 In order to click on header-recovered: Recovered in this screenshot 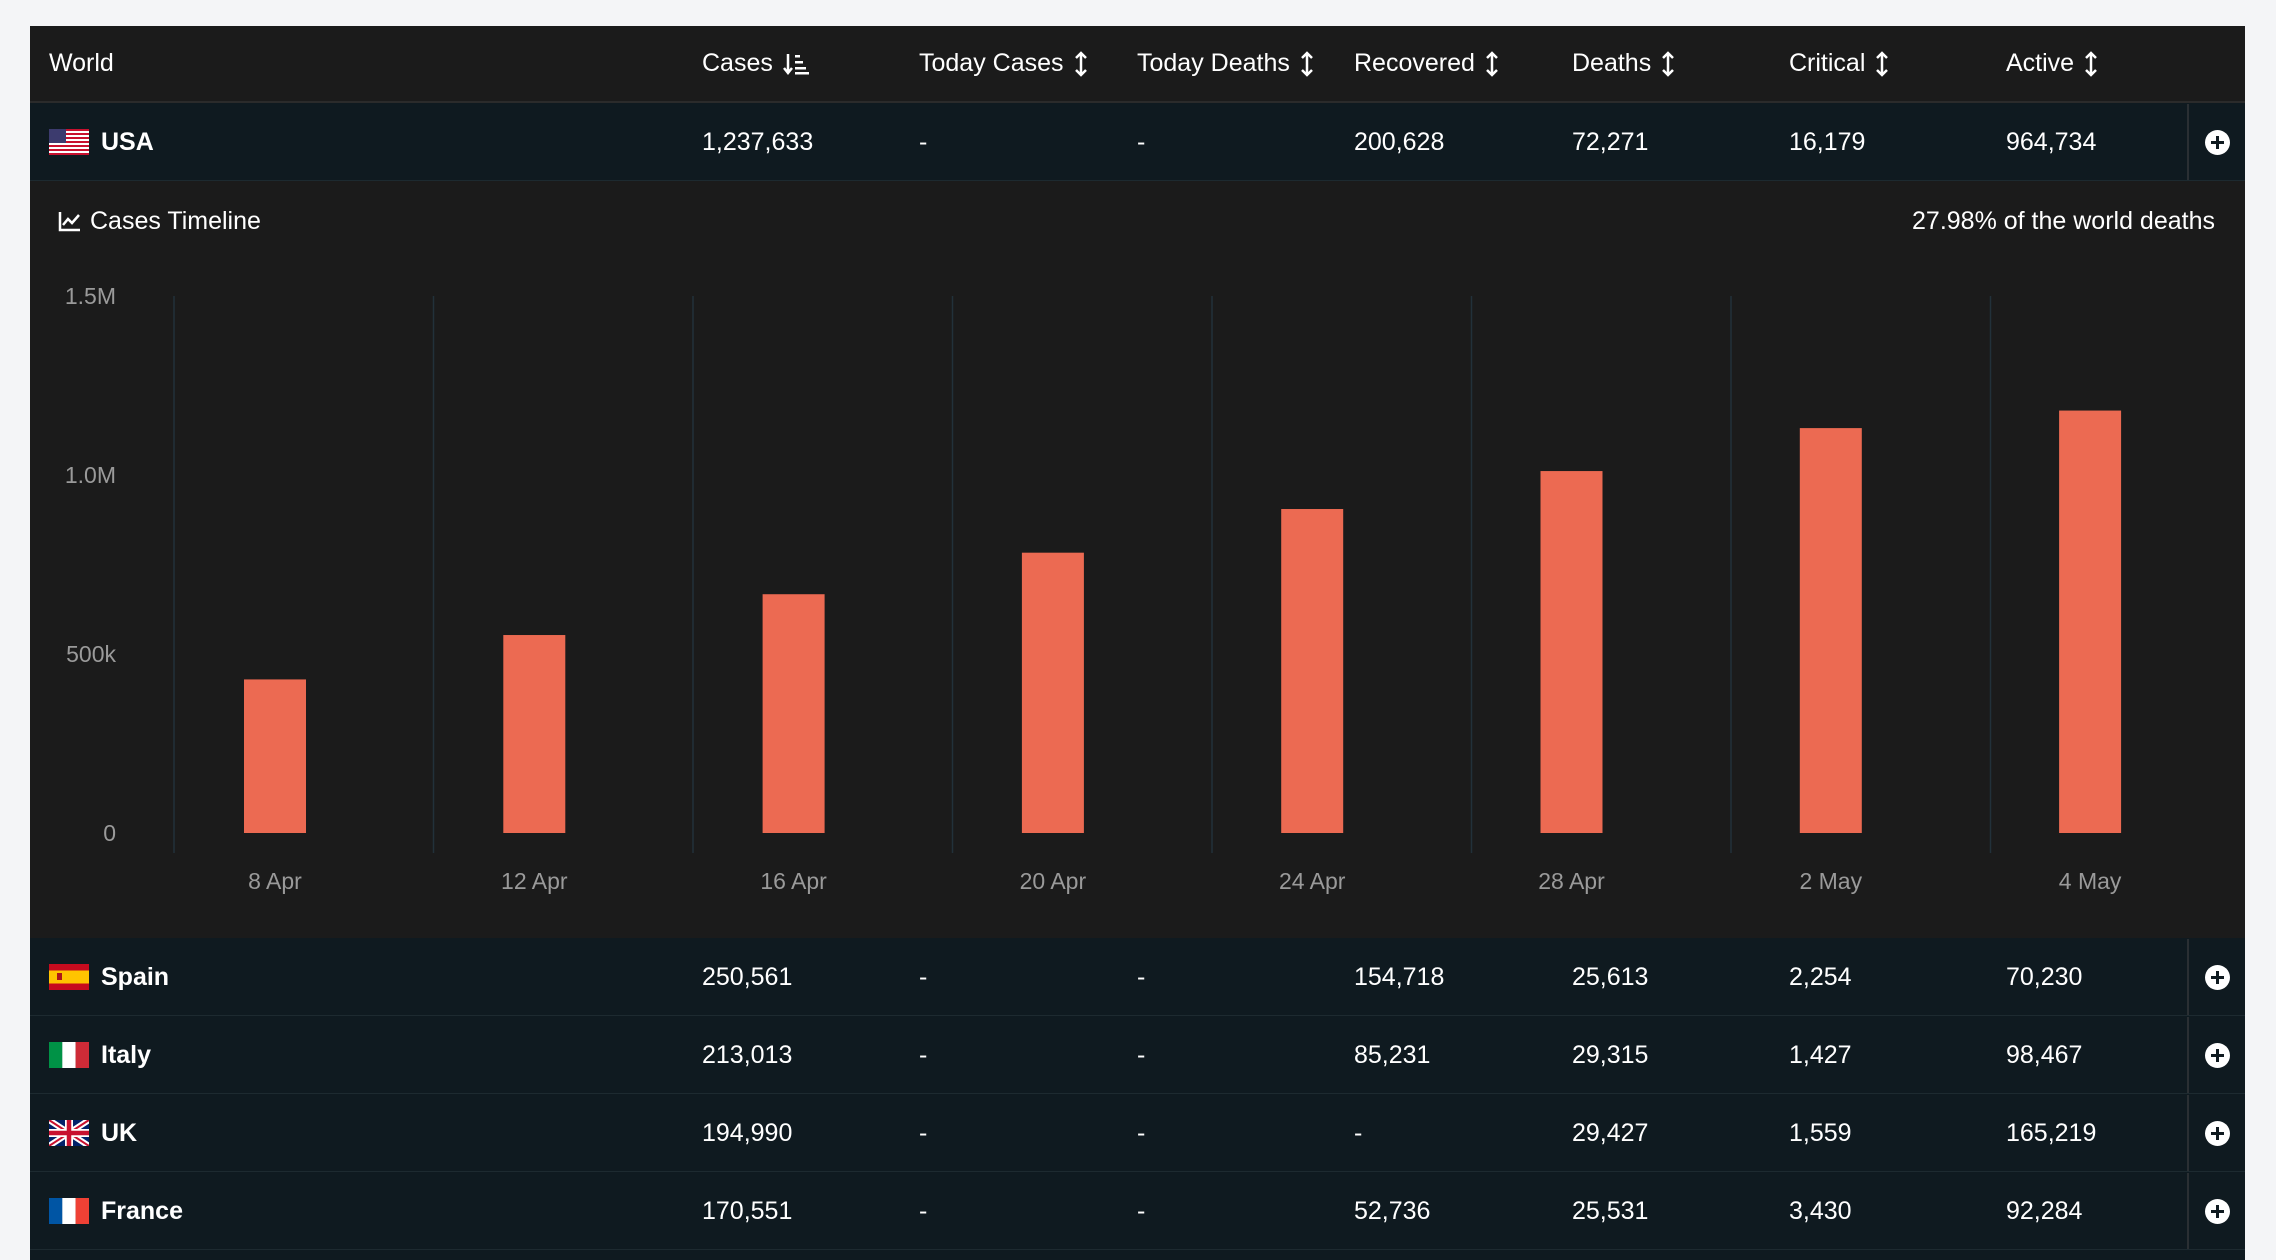, I will do `click(1426, 63)`.